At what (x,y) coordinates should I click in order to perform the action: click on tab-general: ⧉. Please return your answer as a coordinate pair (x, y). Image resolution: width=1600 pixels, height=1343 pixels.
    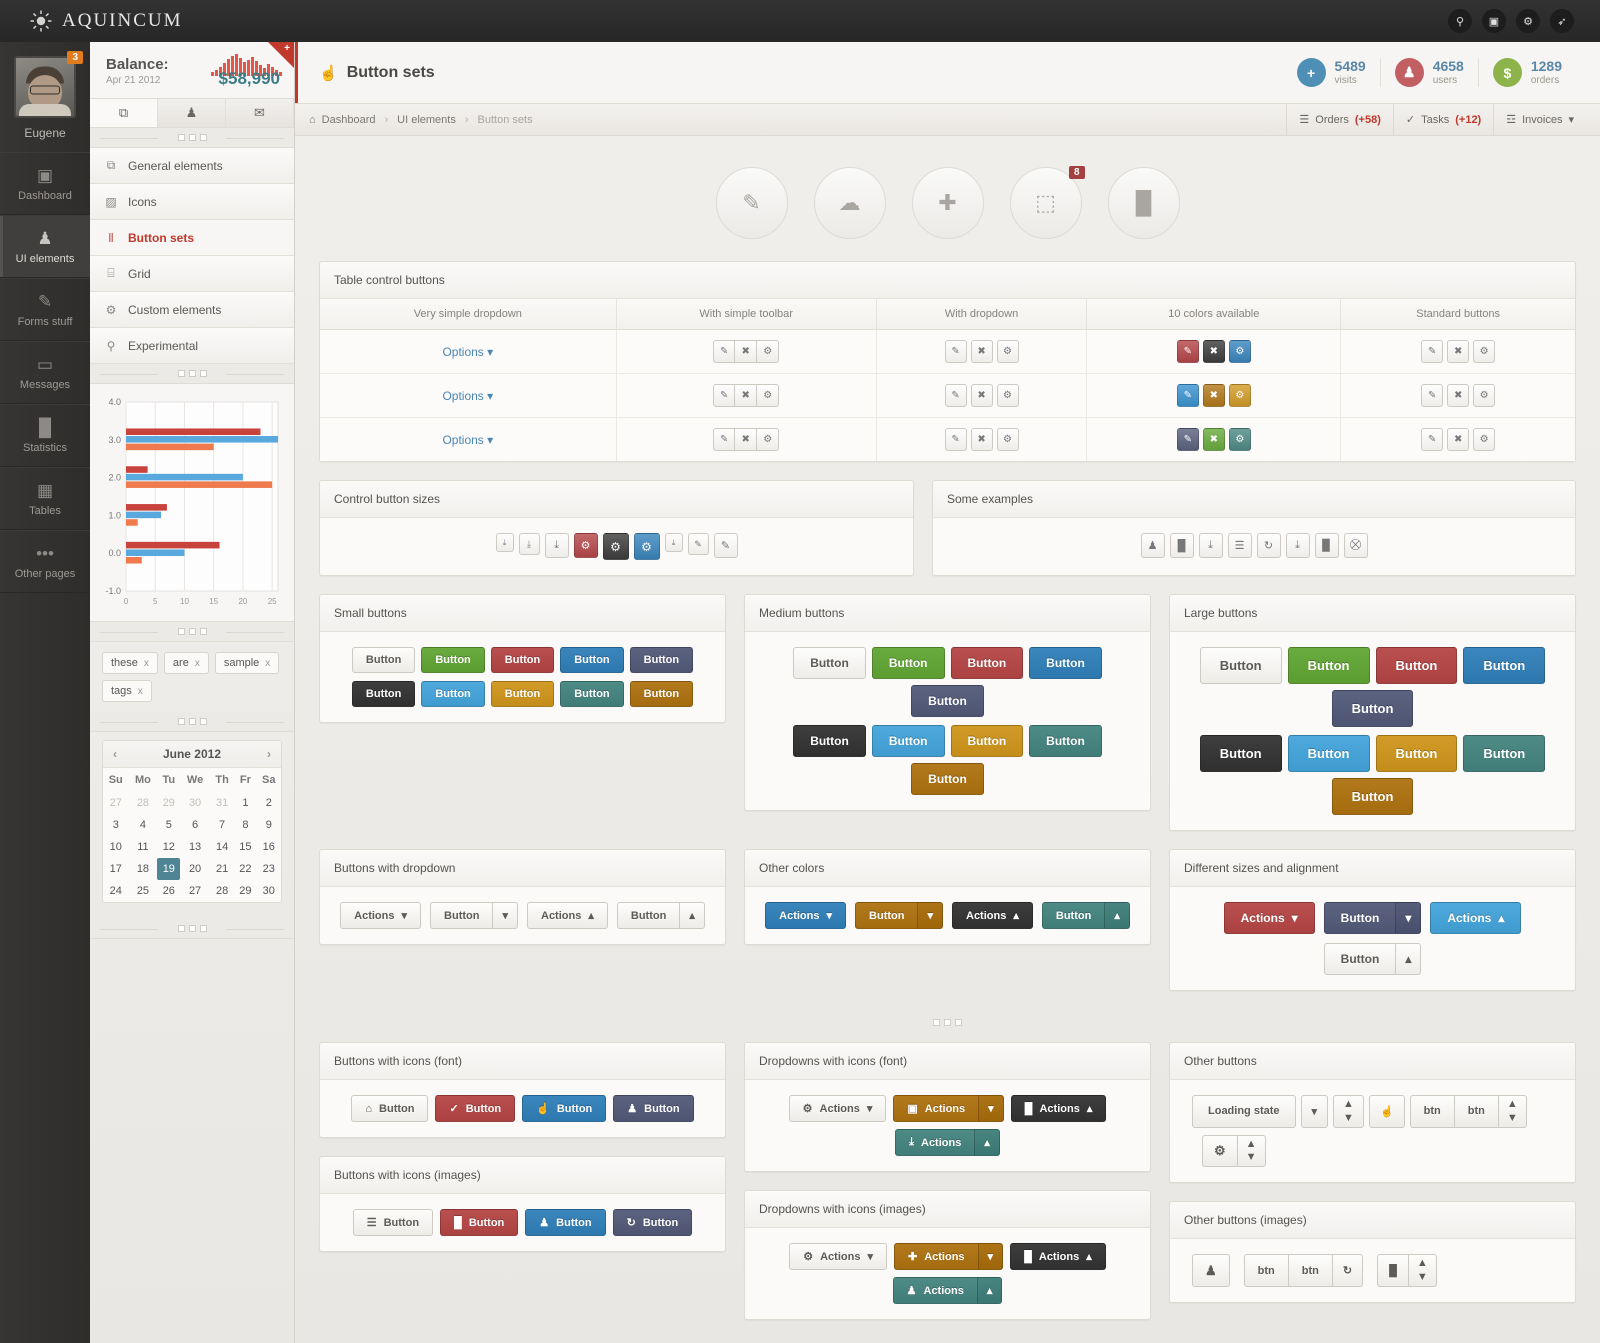
    Looking at the image, I should click on (124, 113).